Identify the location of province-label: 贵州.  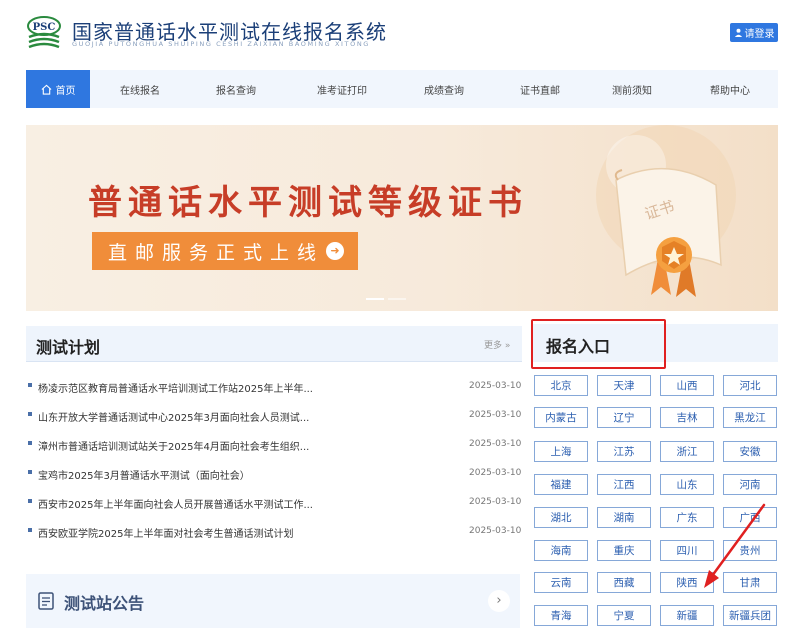
(750, 551).